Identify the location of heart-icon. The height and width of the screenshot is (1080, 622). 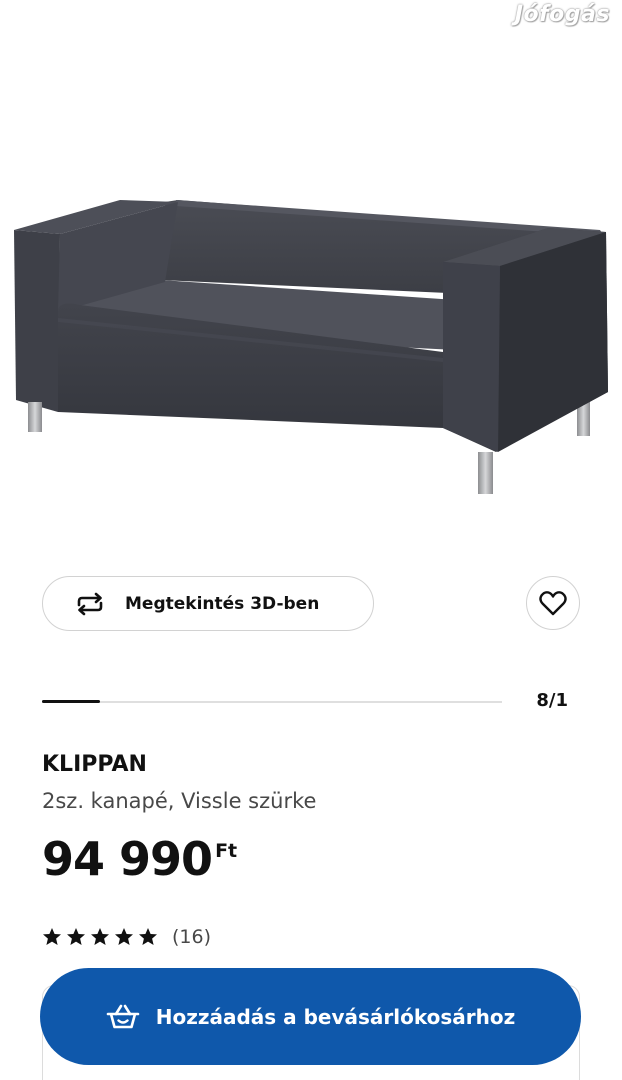
(553, 603).